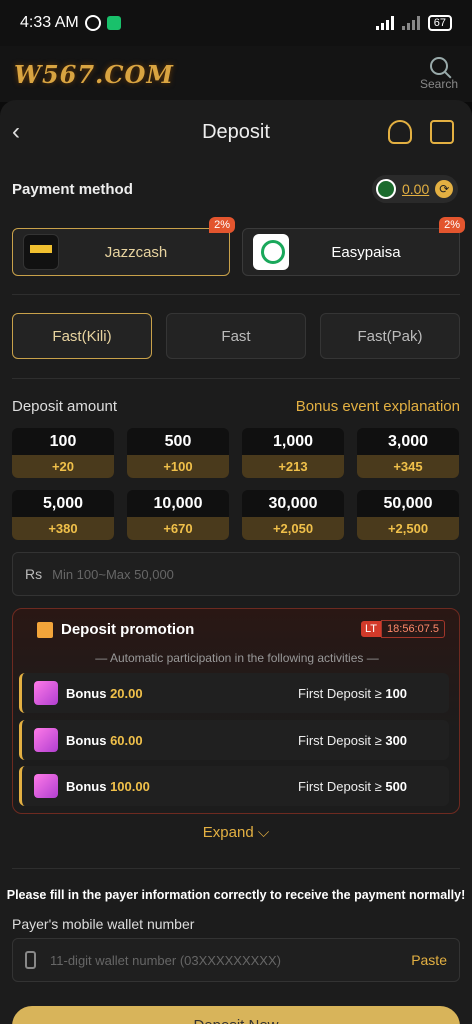 The image size is (472, 1024). What do you see at coordinates (16, 132) in the screenshot?
I see `back-icon: ‹` at bounding box center [16, 132].